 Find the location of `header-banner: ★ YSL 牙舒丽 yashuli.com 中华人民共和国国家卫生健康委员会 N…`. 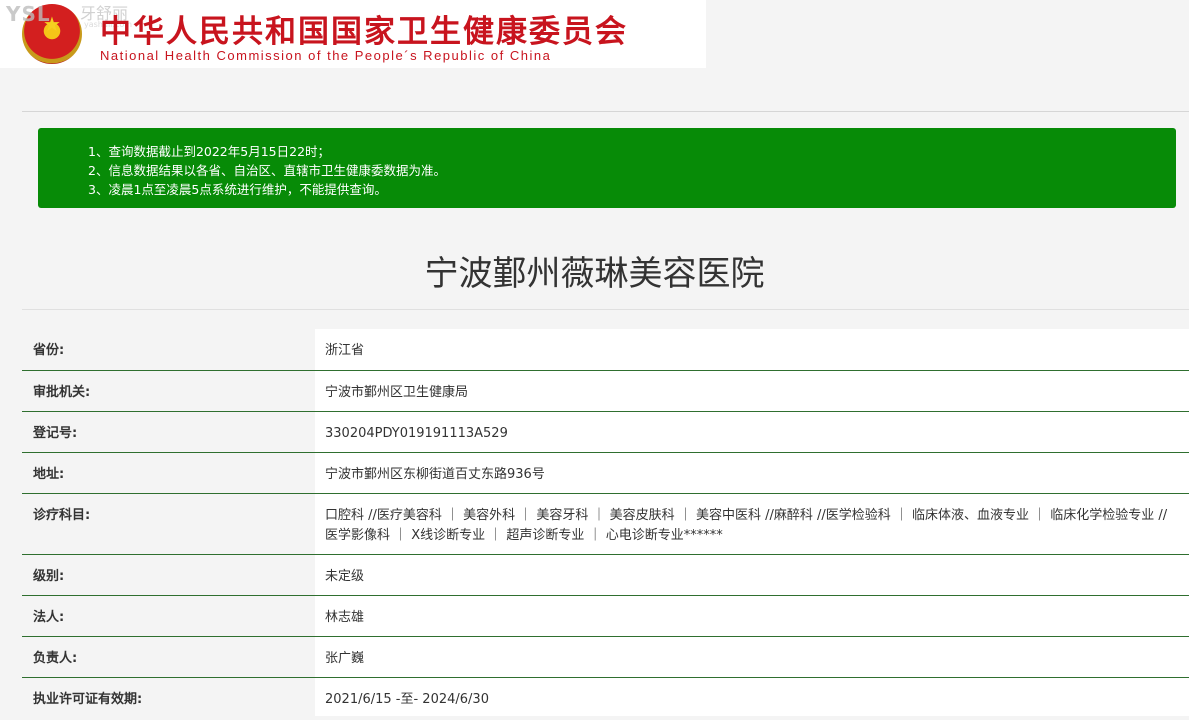

header-banner: ★ YSL 牙舒丽 yashuli.com 中华人民共和国国家卫生健康委员会 N… is located at coordinates (353, 34).